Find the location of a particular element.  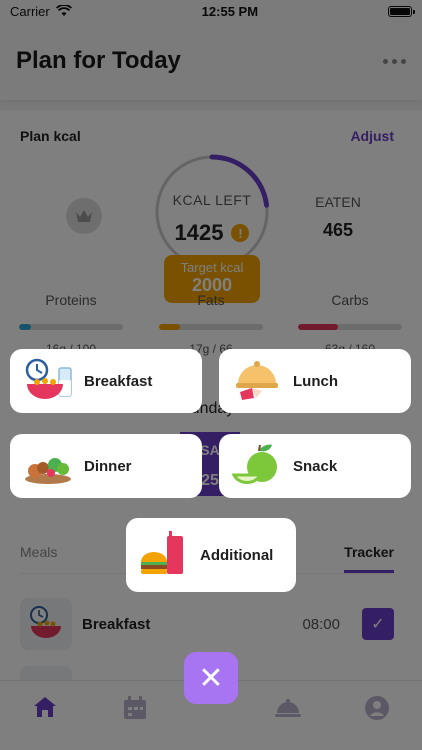

dinner-plate-icon is located at coordinates (48, 466).